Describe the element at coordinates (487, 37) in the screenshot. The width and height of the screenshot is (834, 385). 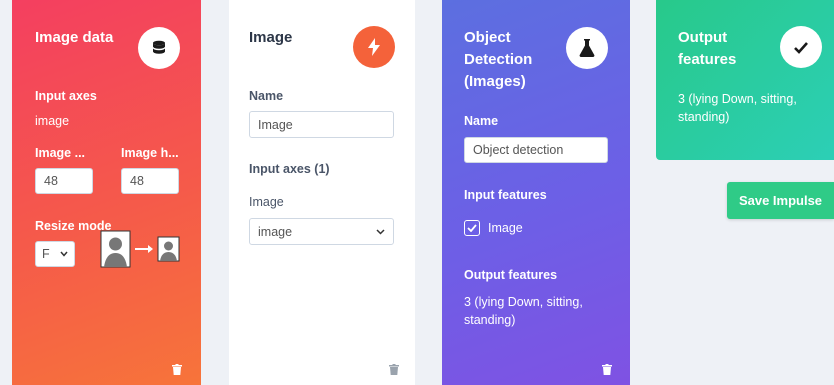
I see `title-line: Object` at that location.